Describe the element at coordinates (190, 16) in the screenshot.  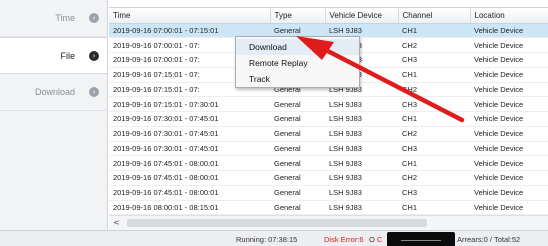
I see `column-header-time: Time` at that location.